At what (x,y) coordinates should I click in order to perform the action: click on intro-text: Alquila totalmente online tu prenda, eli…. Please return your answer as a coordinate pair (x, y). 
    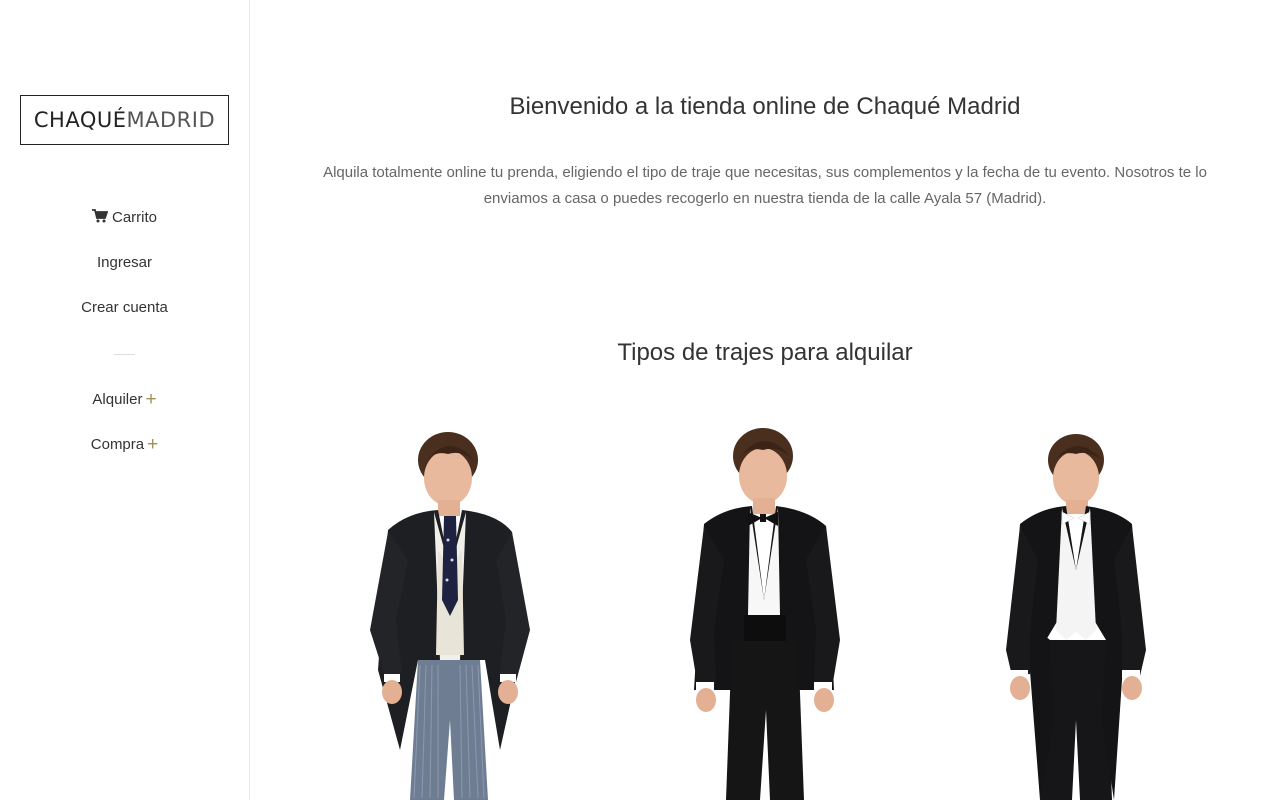
    Looking at the image, I should click on (765, 185).